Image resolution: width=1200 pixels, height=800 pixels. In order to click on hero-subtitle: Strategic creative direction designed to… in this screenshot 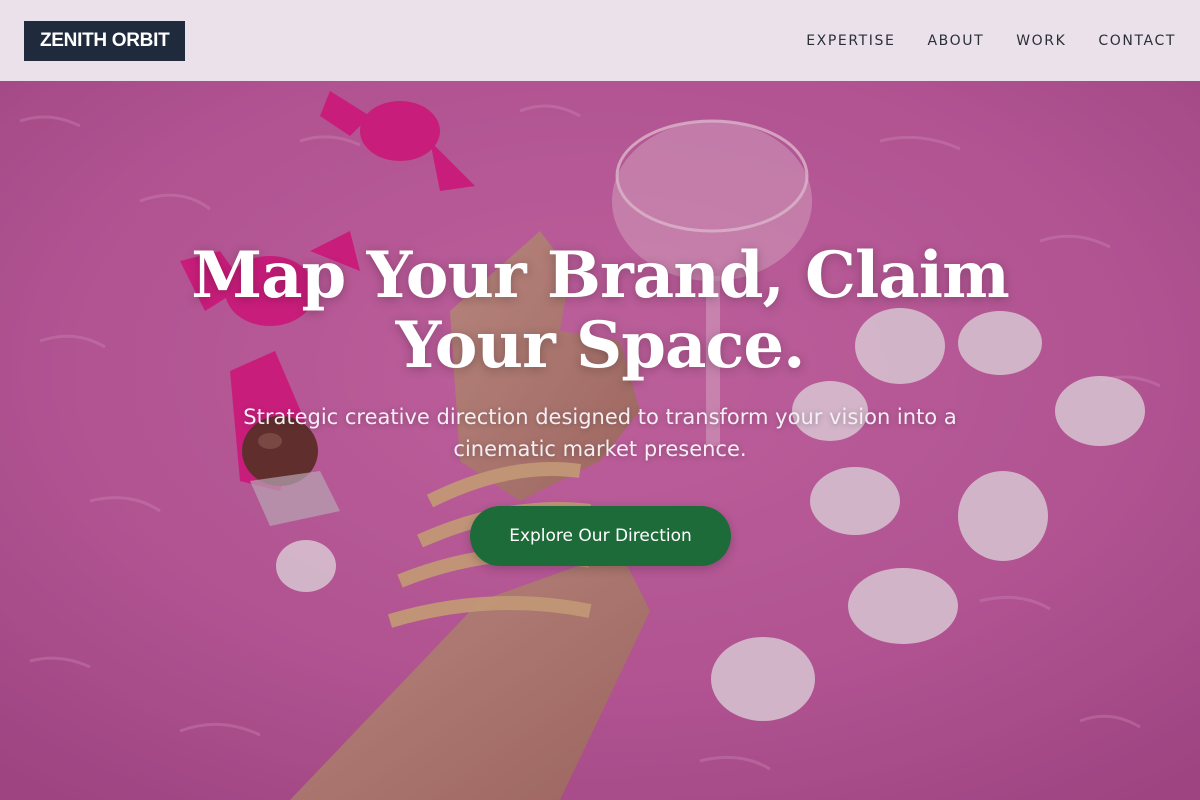, I will do `click(600, 433)`.